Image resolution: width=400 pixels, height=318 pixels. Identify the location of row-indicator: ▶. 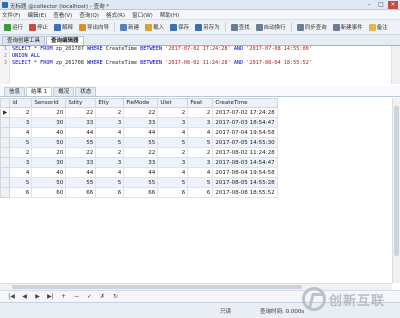
(5, 112).